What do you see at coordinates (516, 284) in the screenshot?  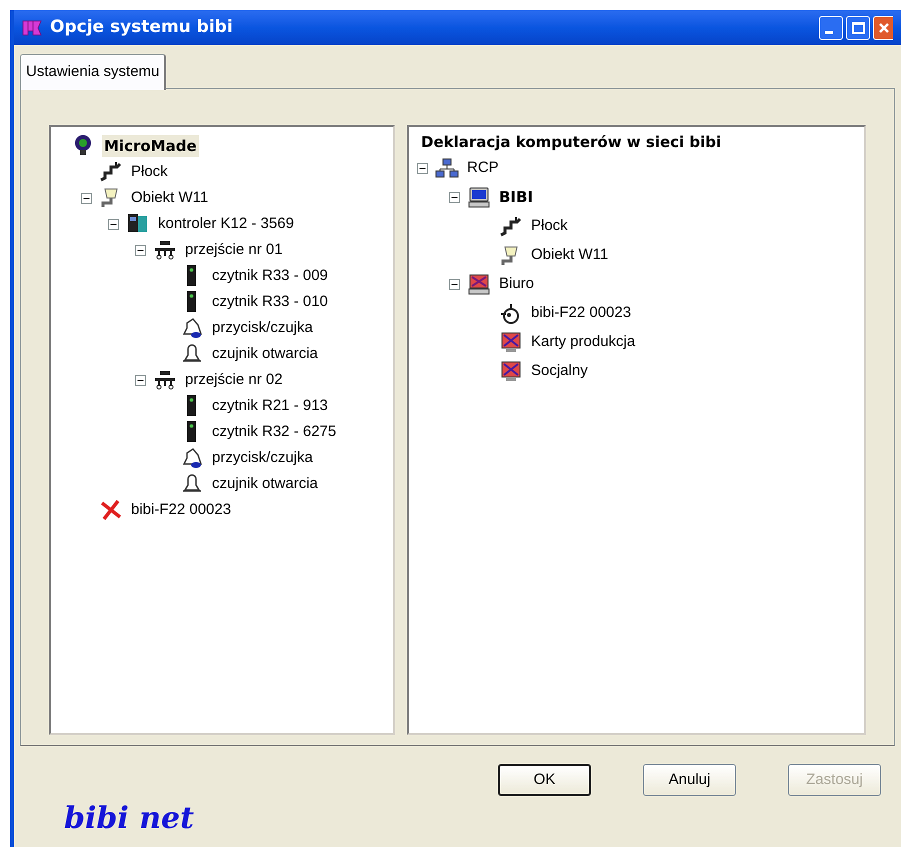 I see `tree-item: Biuro` at bounding box center [516, 284].